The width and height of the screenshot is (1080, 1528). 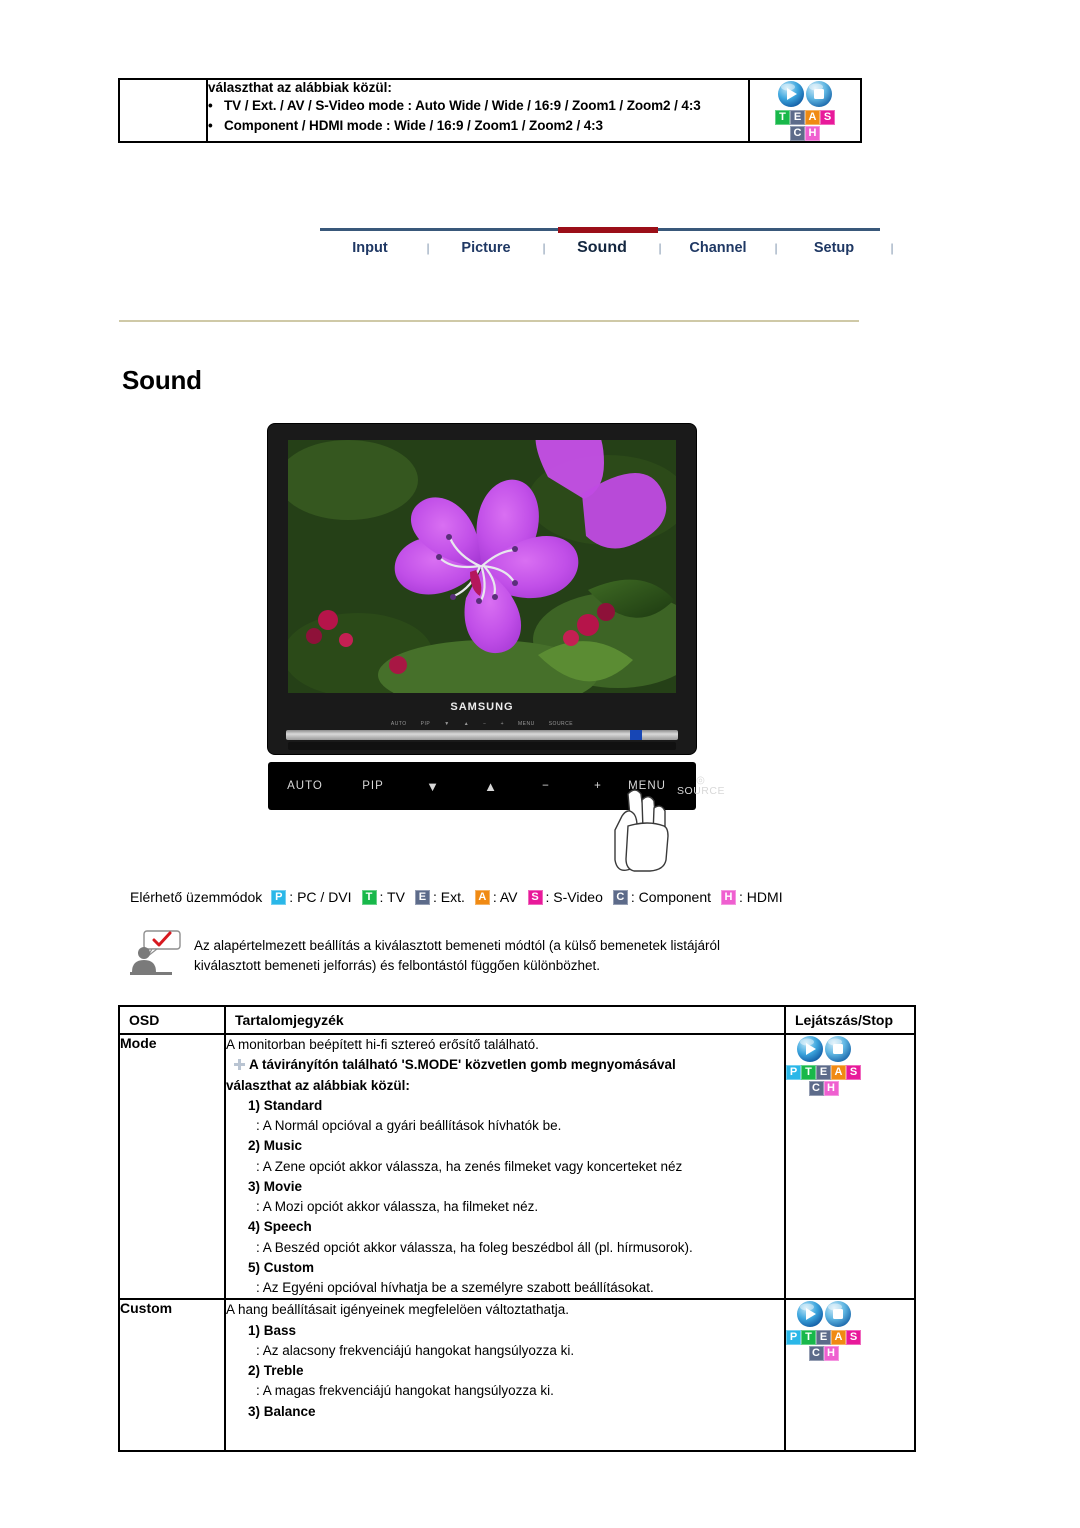 What do you see at coordinates (392, 897) in the screenshot?
I see `mode-tv-text: : TV` at bounding box center [392, 897].